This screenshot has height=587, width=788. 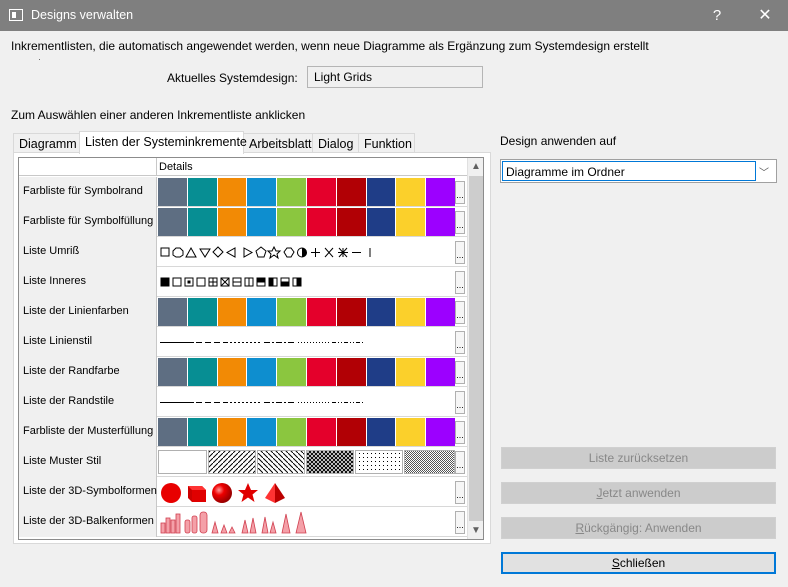 I want to click on tab-funktion: Funktion, so click(x=386, y=143).